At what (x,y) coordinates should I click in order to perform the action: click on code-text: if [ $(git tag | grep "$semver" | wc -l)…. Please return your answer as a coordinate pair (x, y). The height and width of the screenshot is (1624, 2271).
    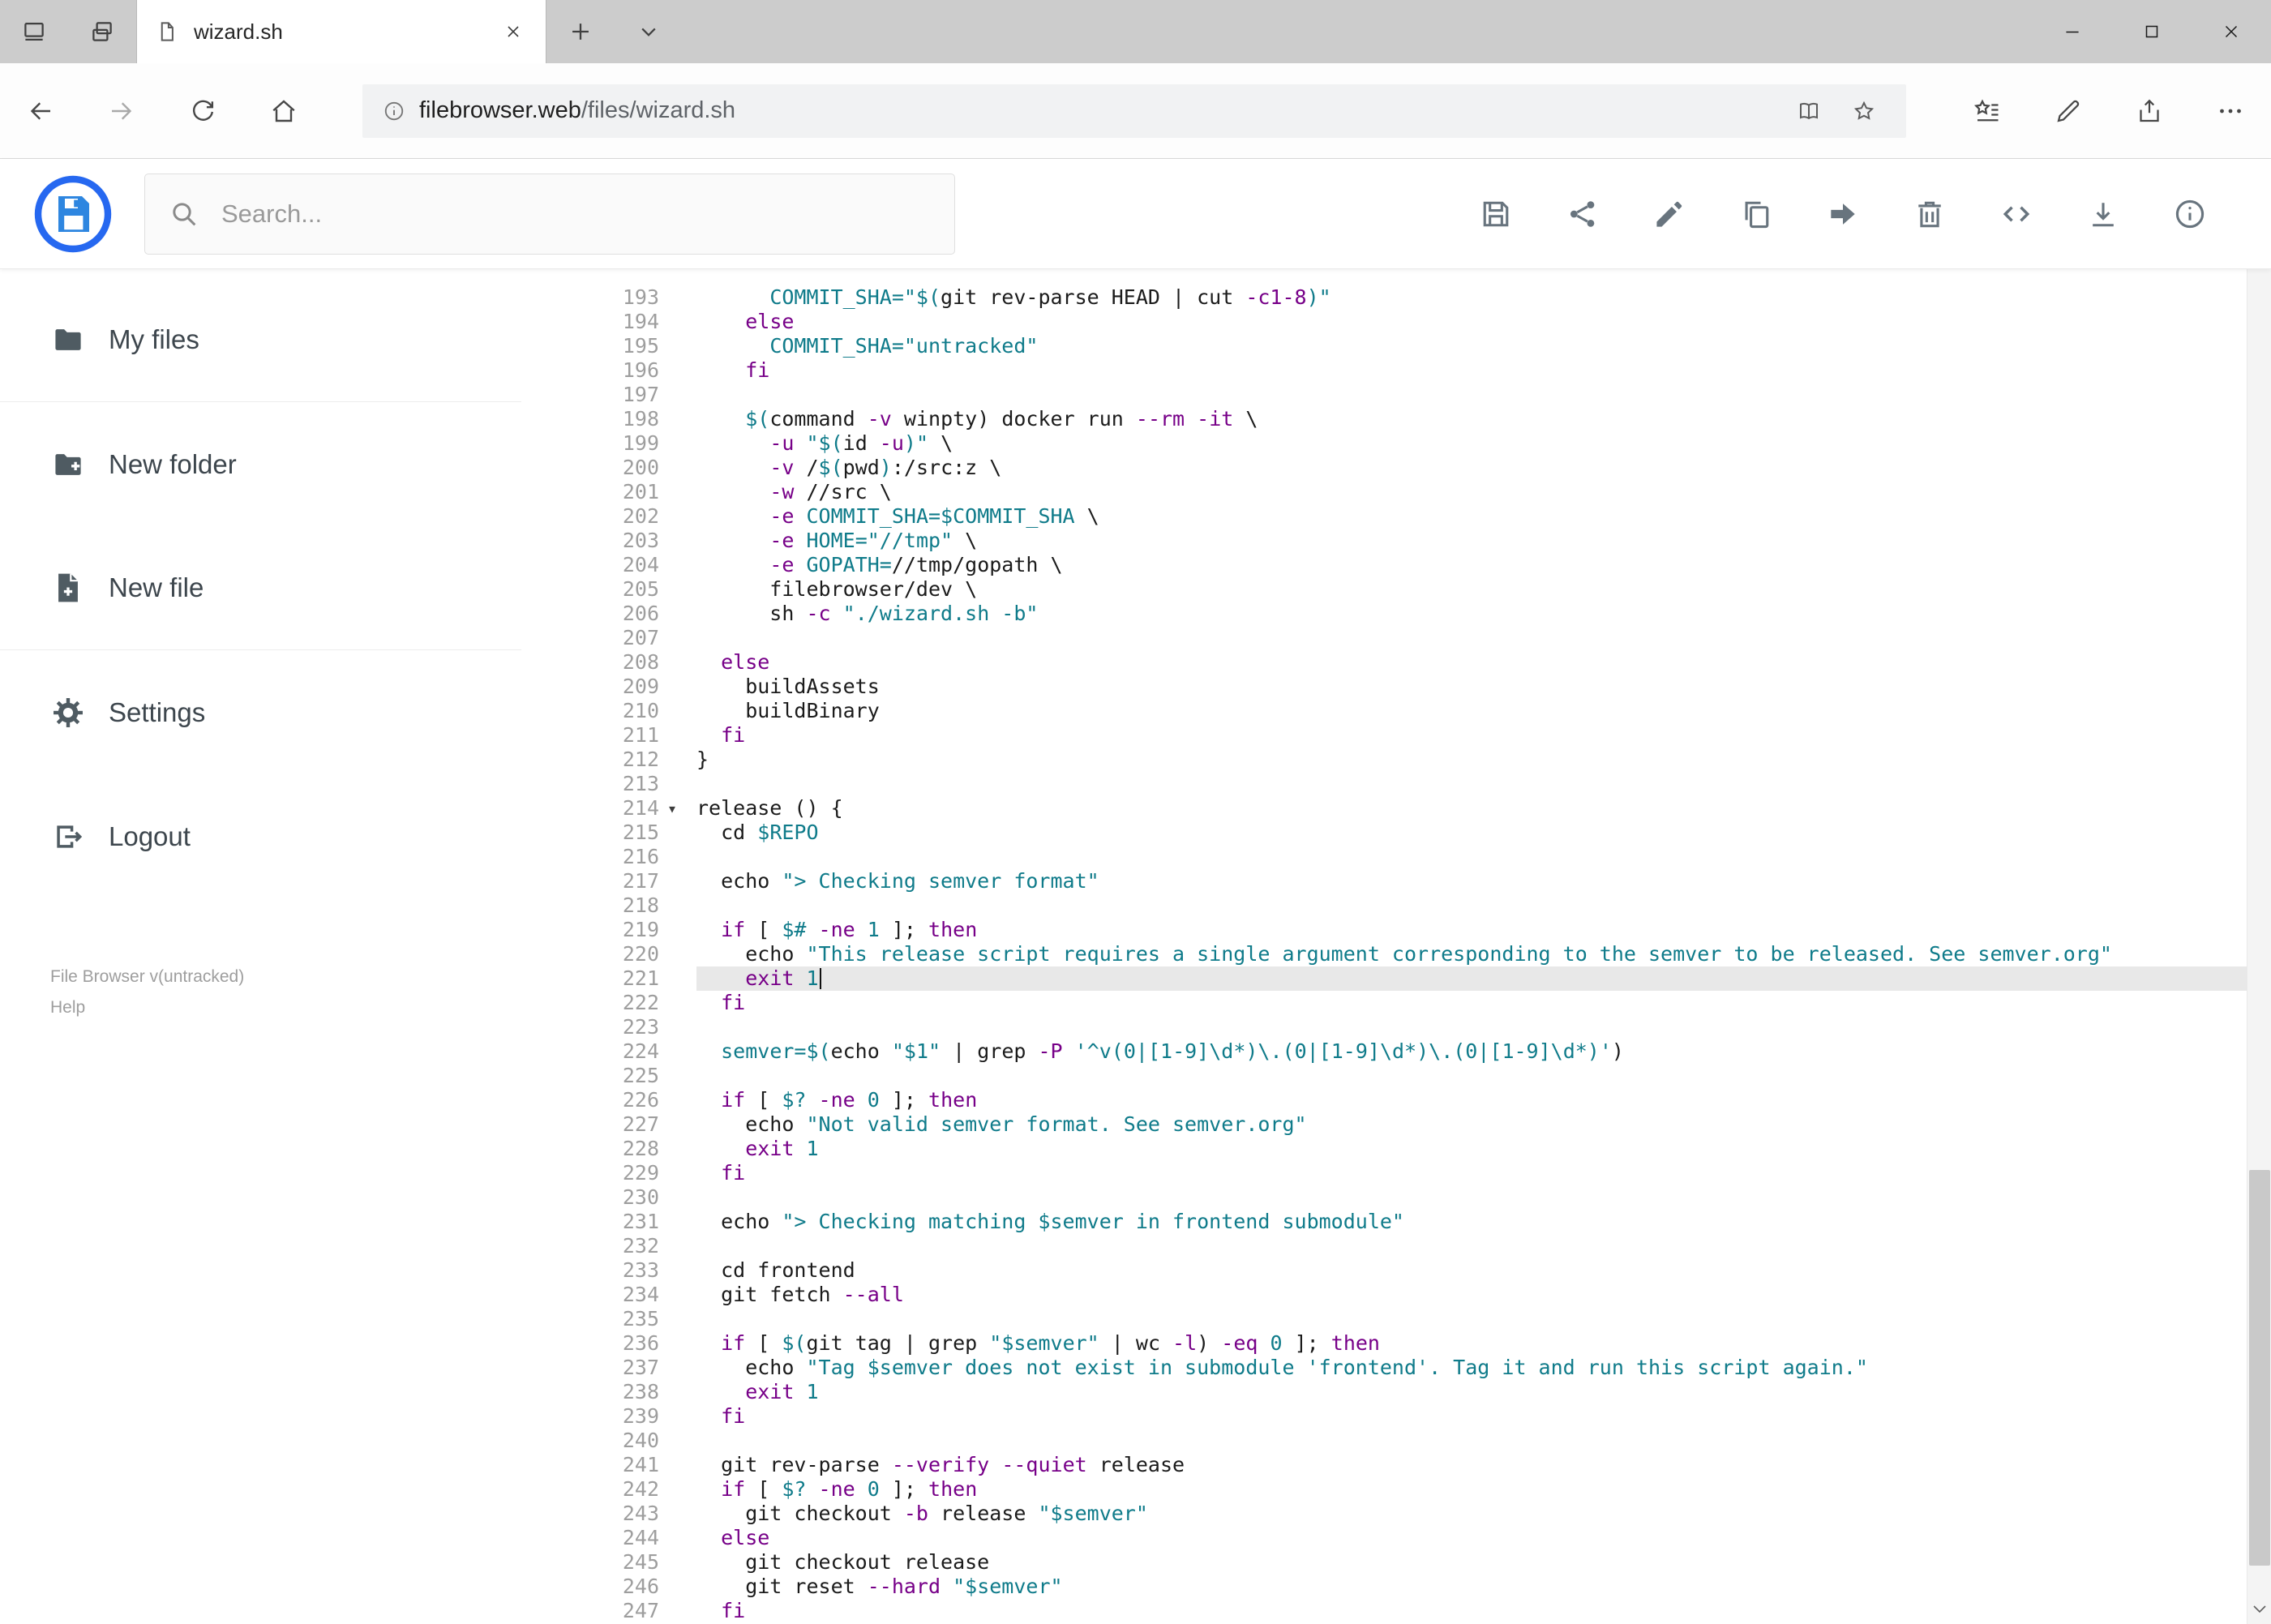
    Looking at the image, I should click on (1471, 1344).